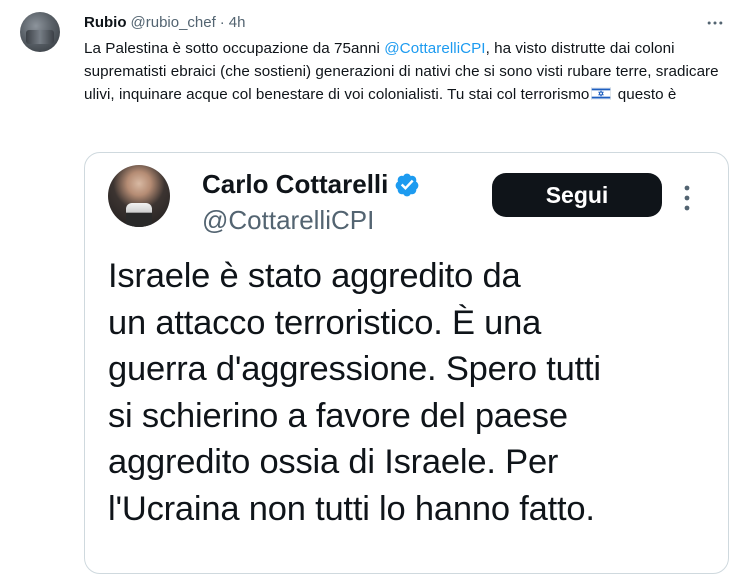 The width and height of the screenshot is (742, 574). What do you see at coordinates (351, 508) in the screenshot?
I see `quoted-text-line: l'Ucraina non tutti lo hanno fatto.` at bounding box center [351, 508].